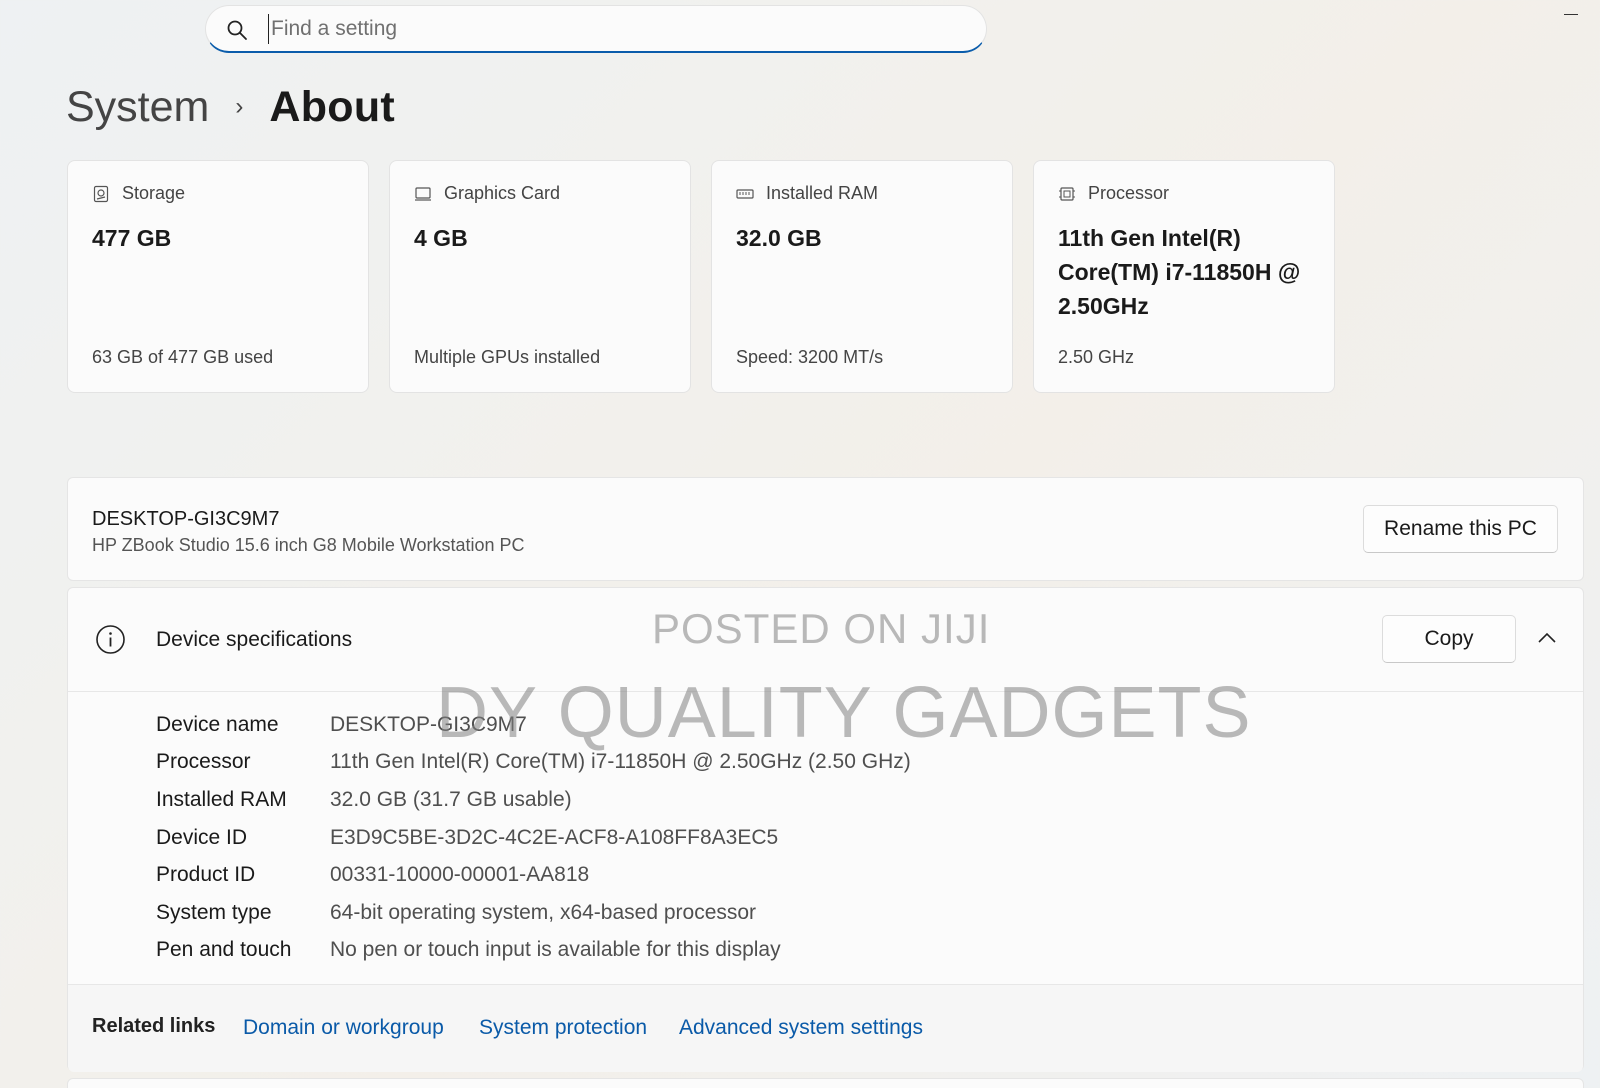 This screenshot has width=1600, height=1088. Describe the element at coordinates (1460, 529) in the screenshot. I see `rename-pc-button: Rename this PC` at that location.